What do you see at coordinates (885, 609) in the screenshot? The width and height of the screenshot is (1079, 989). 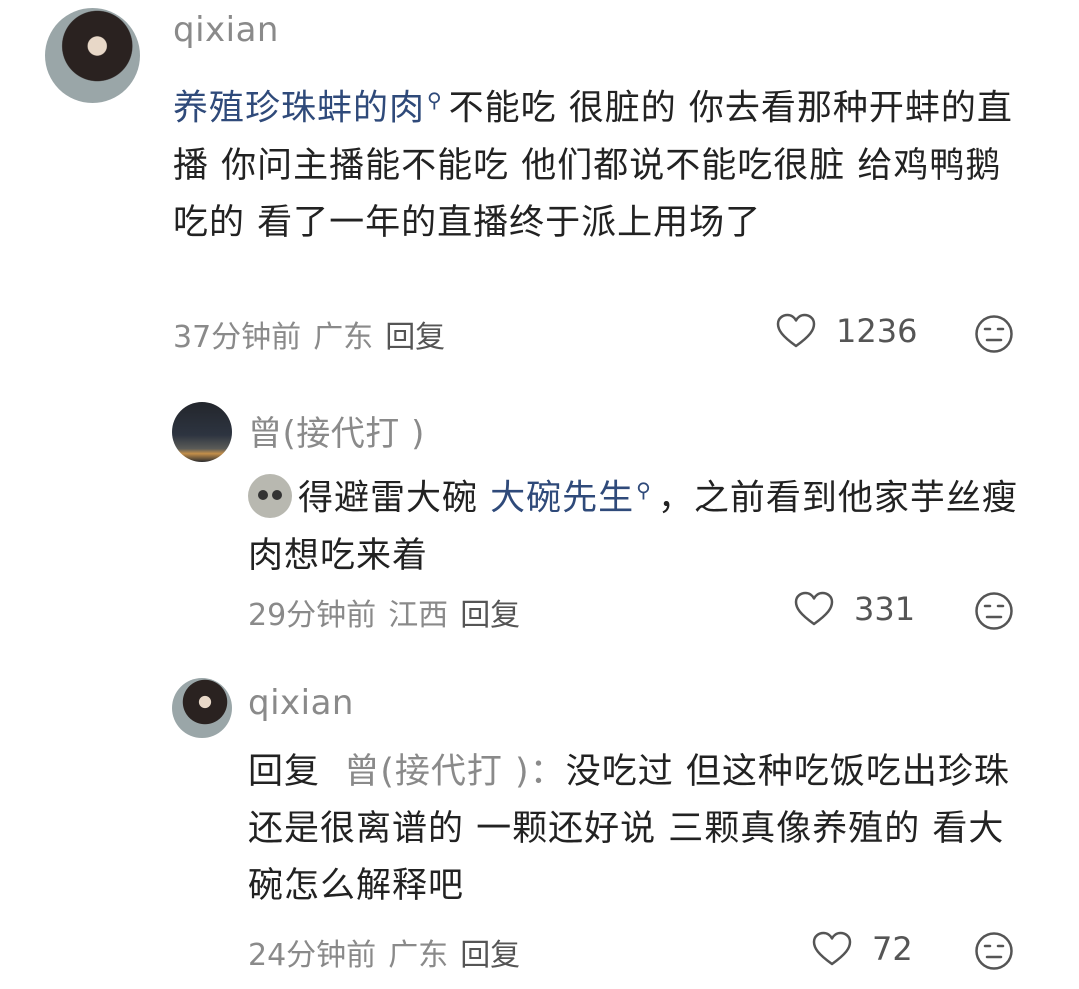 I see `like-count: 331` at bounding box center [885, 609].